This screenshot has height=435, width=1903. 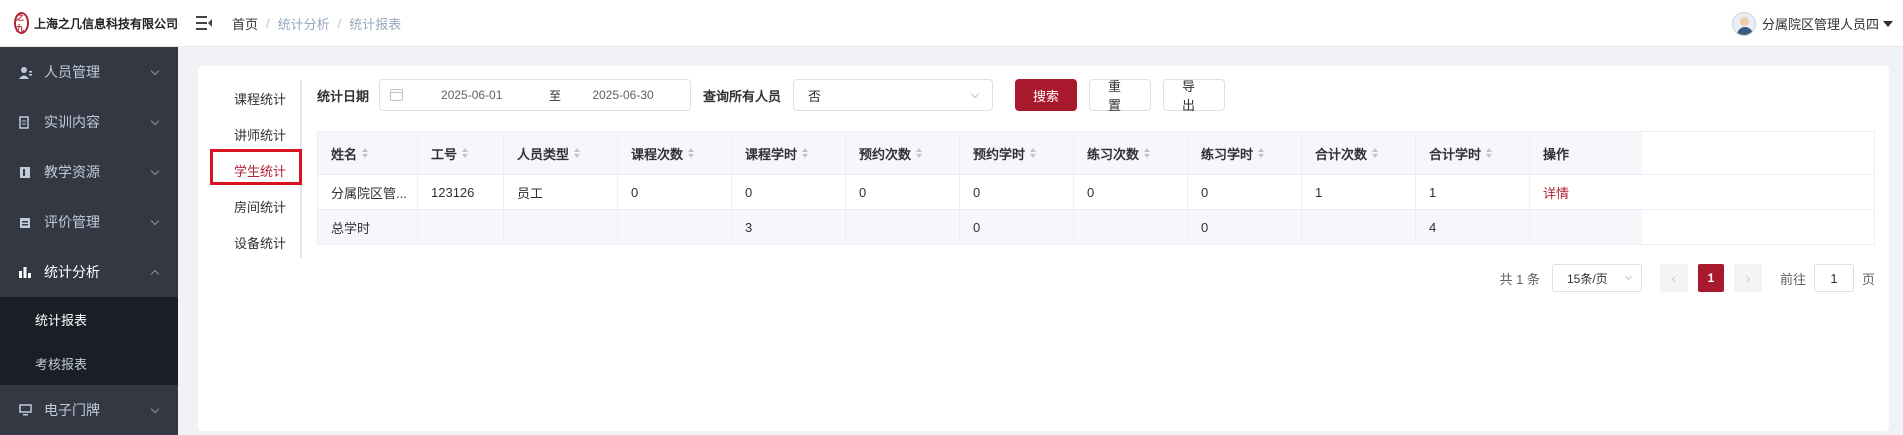 What do you see at coordinates (742, 96) in the screenshot?
I see `query-all-label: 查询所有人员` at bounding box center [742, 96].